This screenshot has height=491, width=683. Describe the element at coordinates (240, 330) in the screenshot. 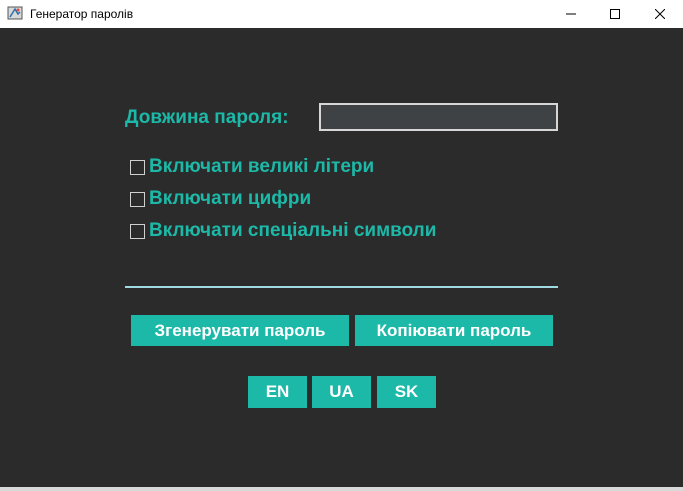

I see `generate-password-button: Згенерувати пароль` at that location.